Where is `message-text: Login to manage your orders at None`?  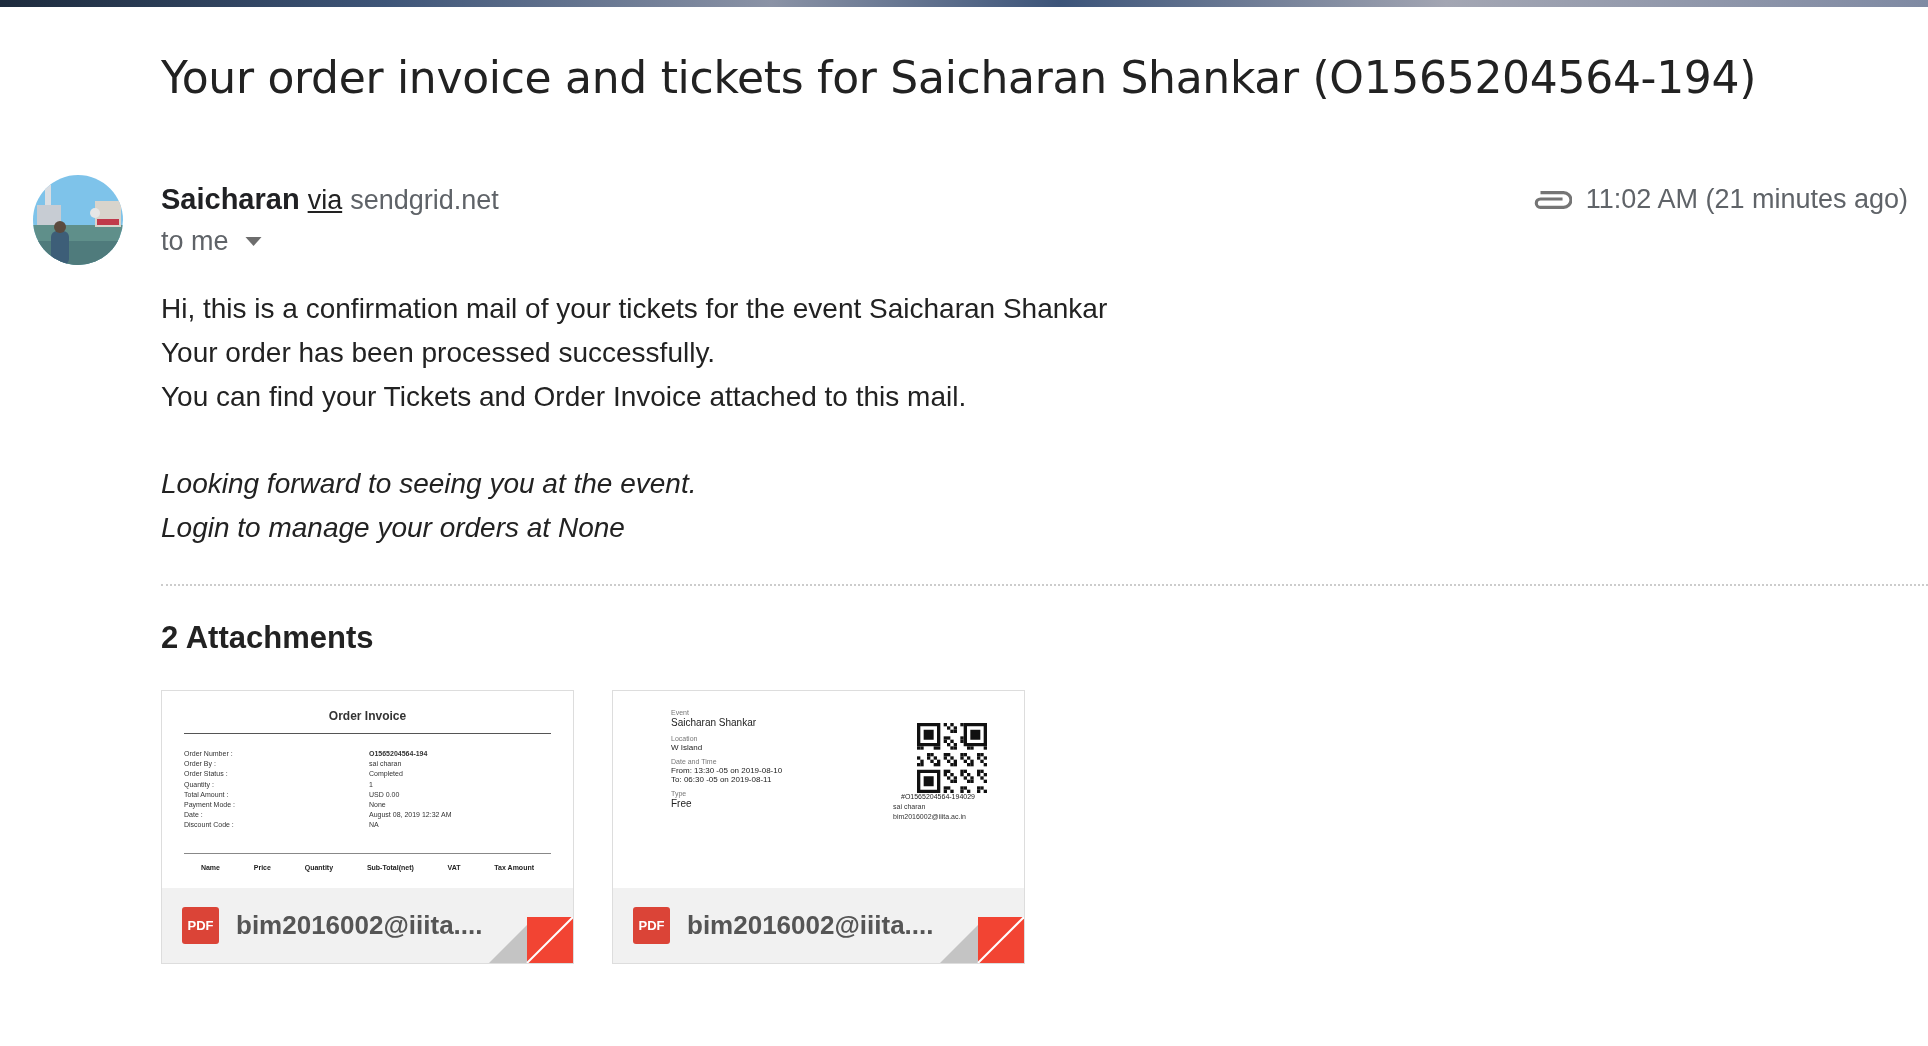
message-text: Login to manage your orders at None is located at coordinates (393, 528).